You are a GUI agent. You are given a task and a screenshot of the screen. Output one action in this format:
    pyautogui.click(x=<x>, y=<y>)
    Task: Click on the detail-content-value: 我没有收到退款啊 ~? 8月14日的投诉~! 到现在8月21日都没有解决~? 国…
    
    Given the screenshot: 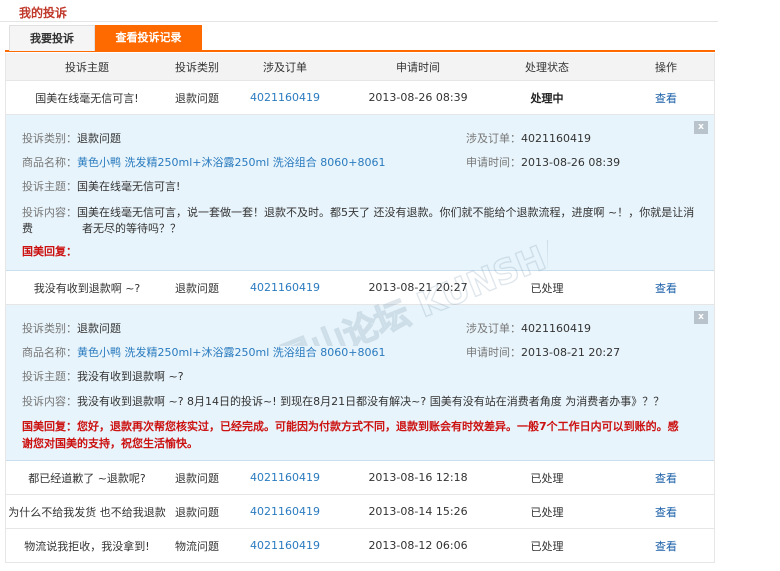 What is the action you would take?
    pyautogui.click(x=371, y=401)
    